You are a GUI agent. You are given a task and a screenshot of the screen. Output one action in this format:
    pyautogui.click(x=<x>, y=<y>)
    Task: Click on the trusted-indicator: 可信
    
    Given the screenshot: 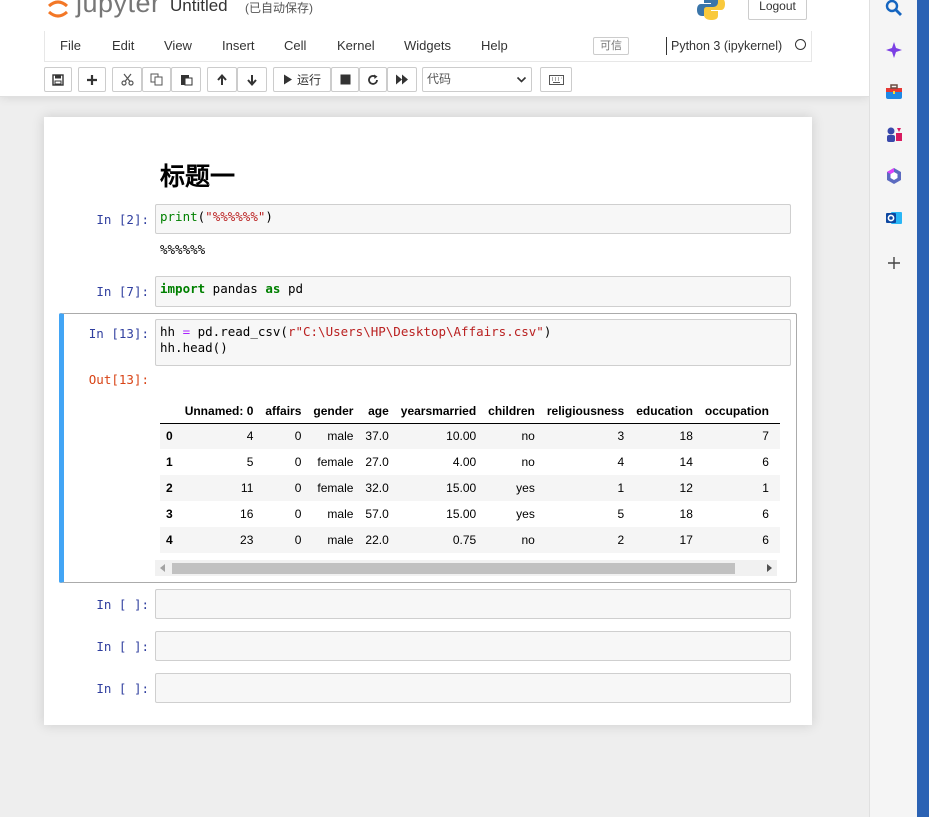 What is the action you would take?
    pyautogui.click(x=611, y=46)
    